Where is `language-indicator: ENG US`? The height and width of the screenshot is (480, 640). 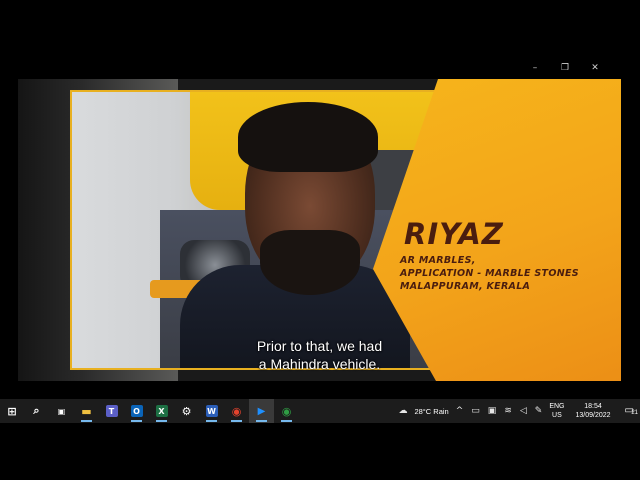
language-indicator: ENG US is located at coordinates (556, 411).